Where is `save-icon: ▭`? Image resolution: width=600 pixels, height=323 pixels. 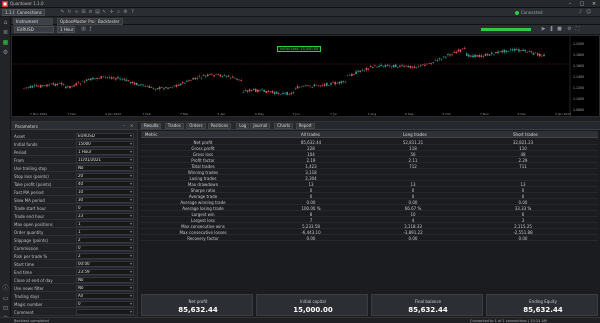 save-icon: ▭ is located at coordinates (5, 298).